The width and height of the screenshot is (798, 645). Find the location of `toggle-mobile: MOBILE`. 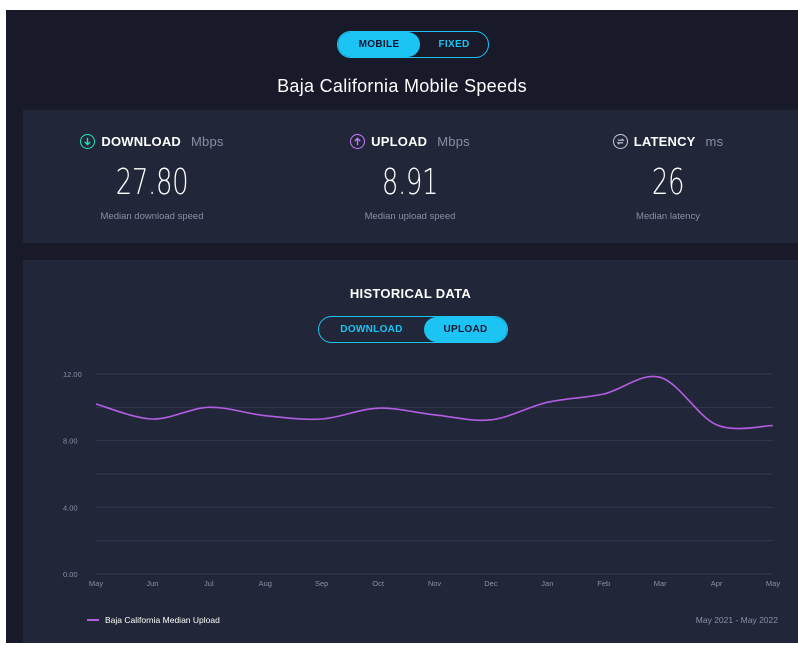

toggle-mobile: MOBILE is located at coordinates (379, 44).